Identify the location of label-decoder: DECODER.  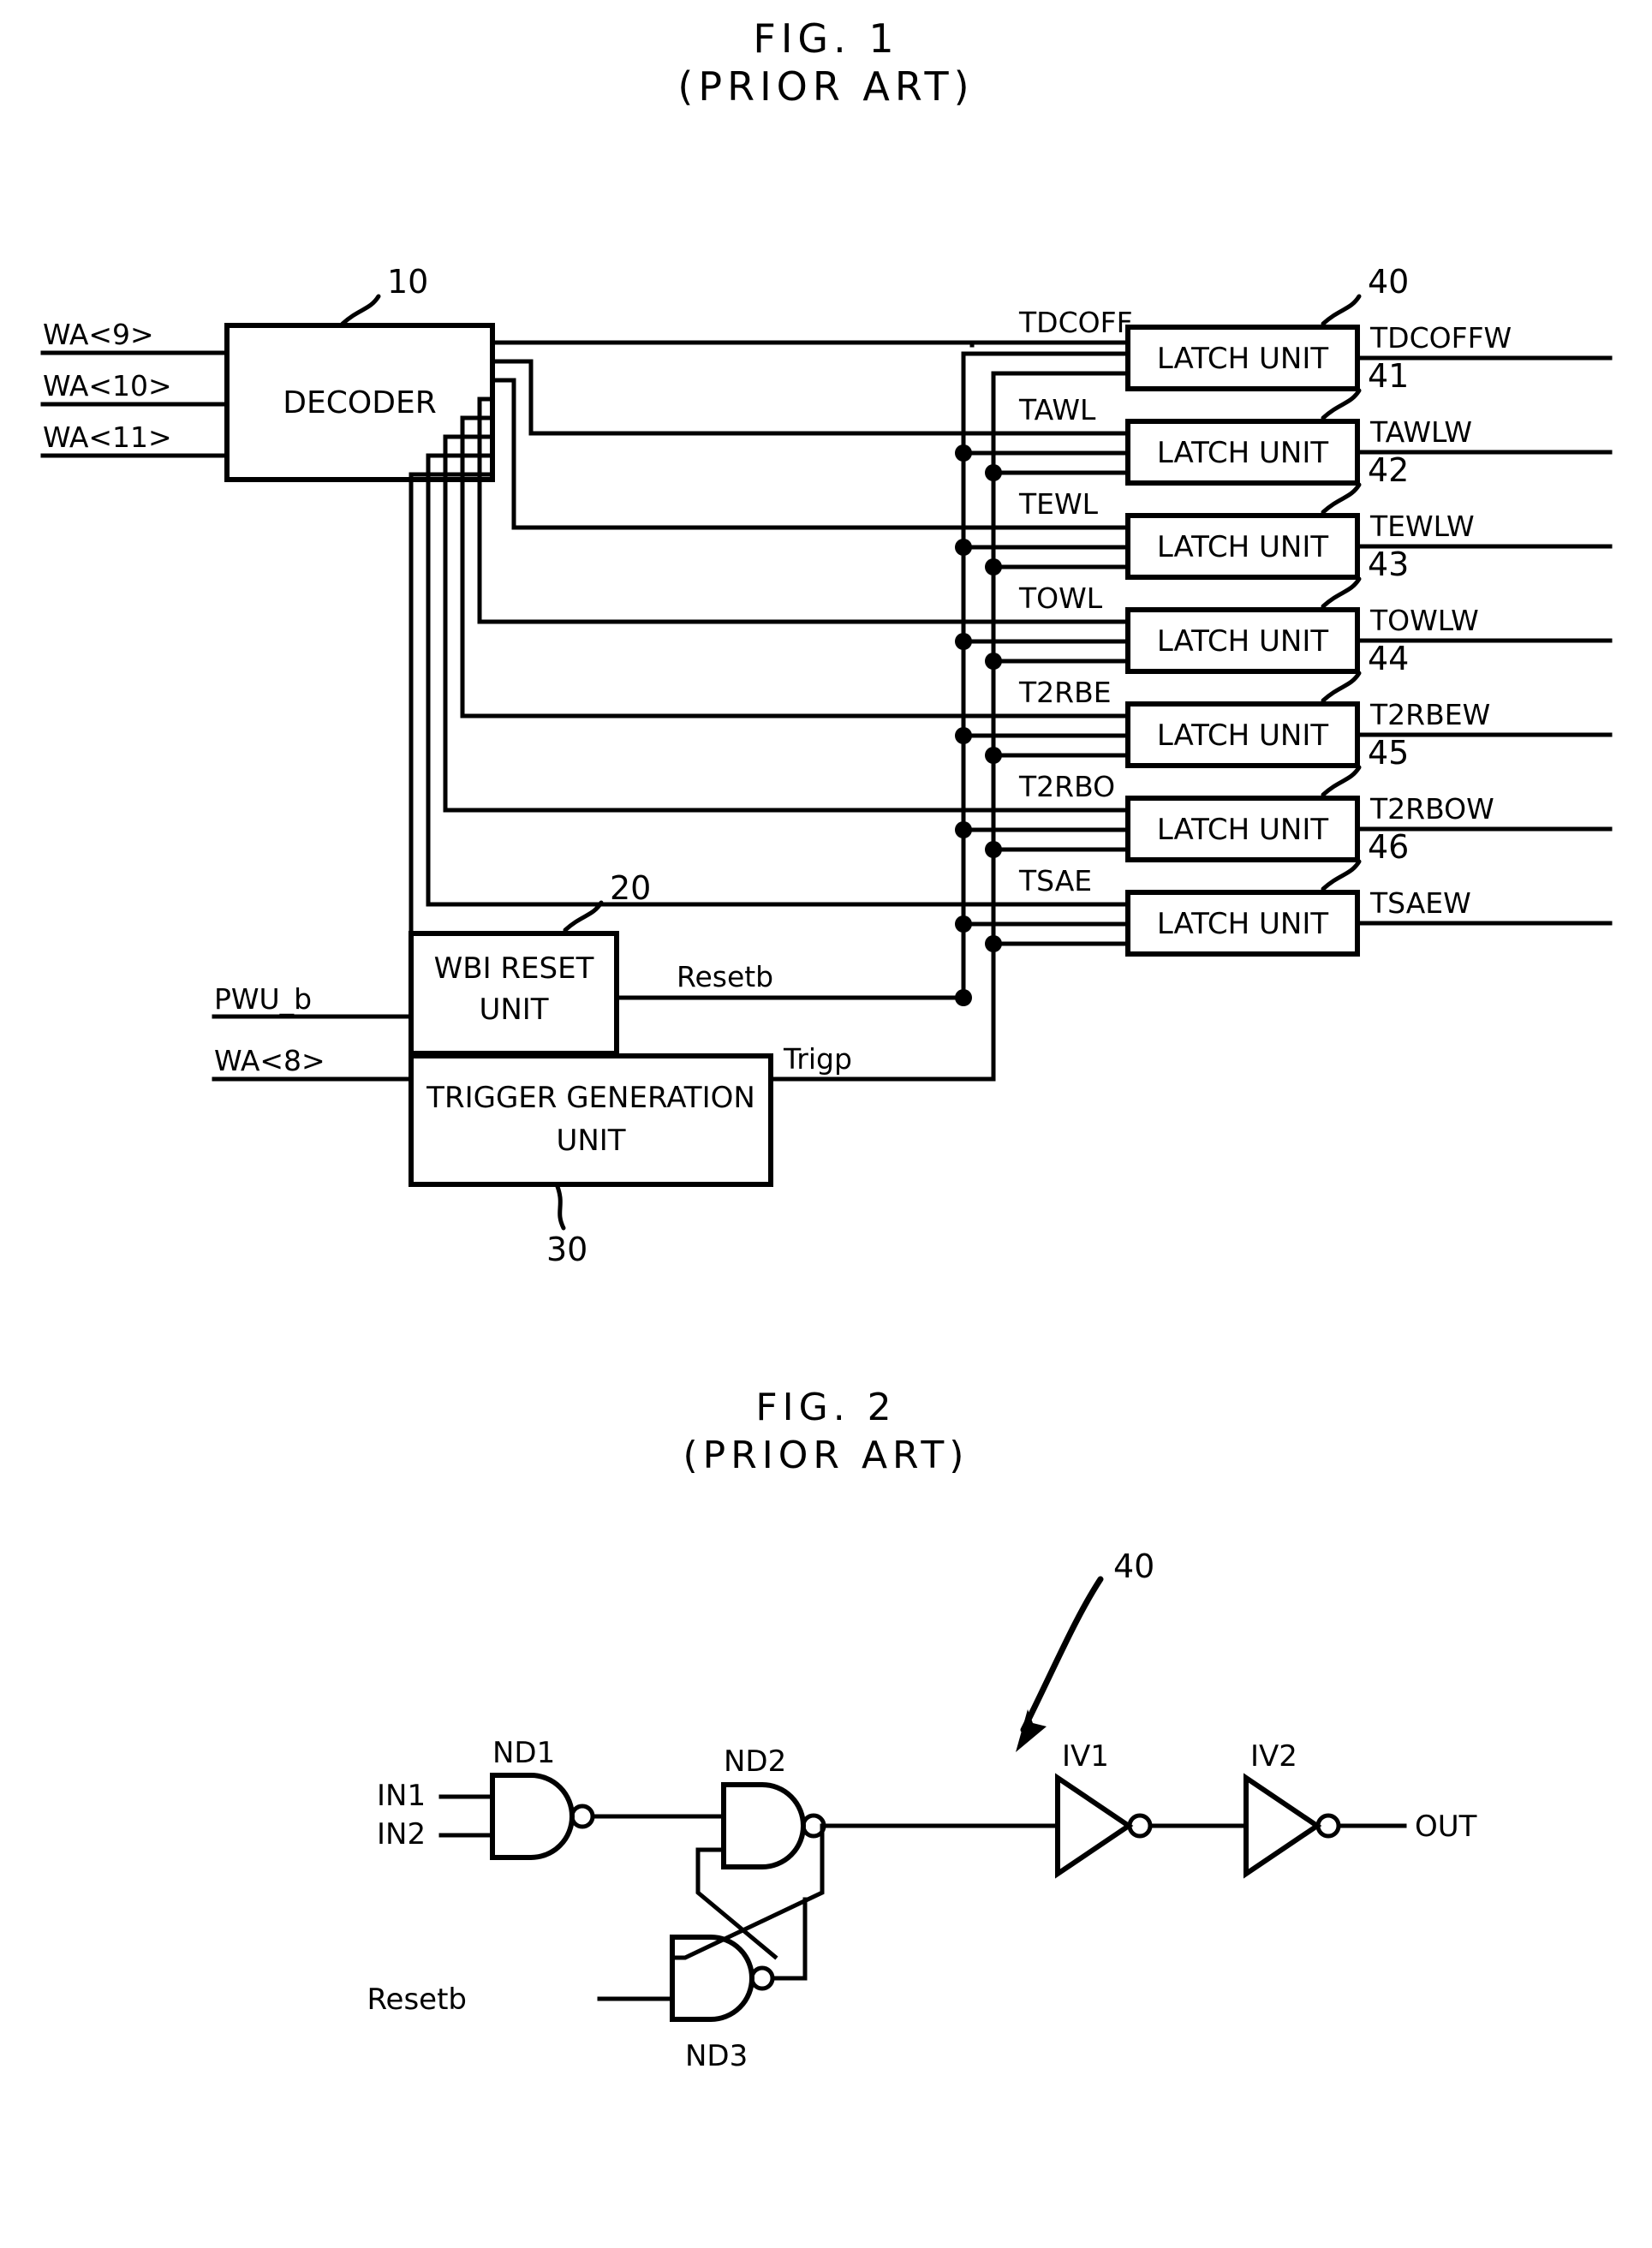
(360, 402).